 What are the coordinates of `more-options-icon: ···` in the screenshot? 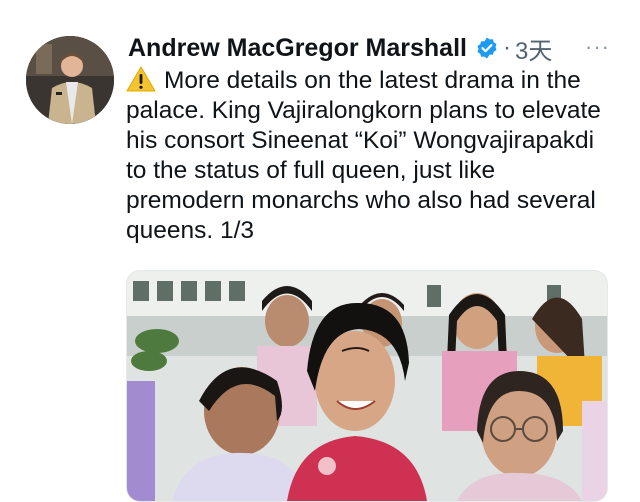 It's located at (597, 47).